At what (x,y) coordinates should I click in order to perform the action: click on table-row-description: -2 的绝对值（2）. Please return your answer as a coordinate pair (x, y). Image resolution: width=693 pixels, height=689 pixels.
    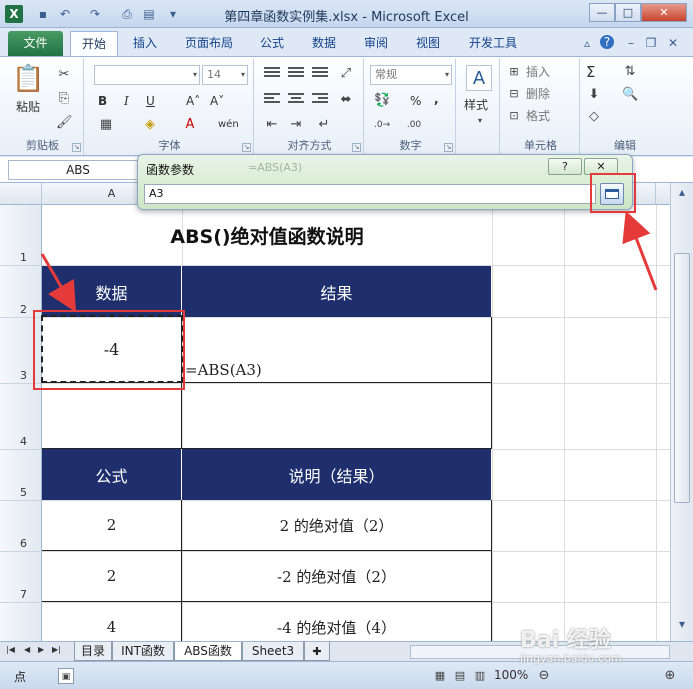
    Looking at the image, I should click on (337, 576).